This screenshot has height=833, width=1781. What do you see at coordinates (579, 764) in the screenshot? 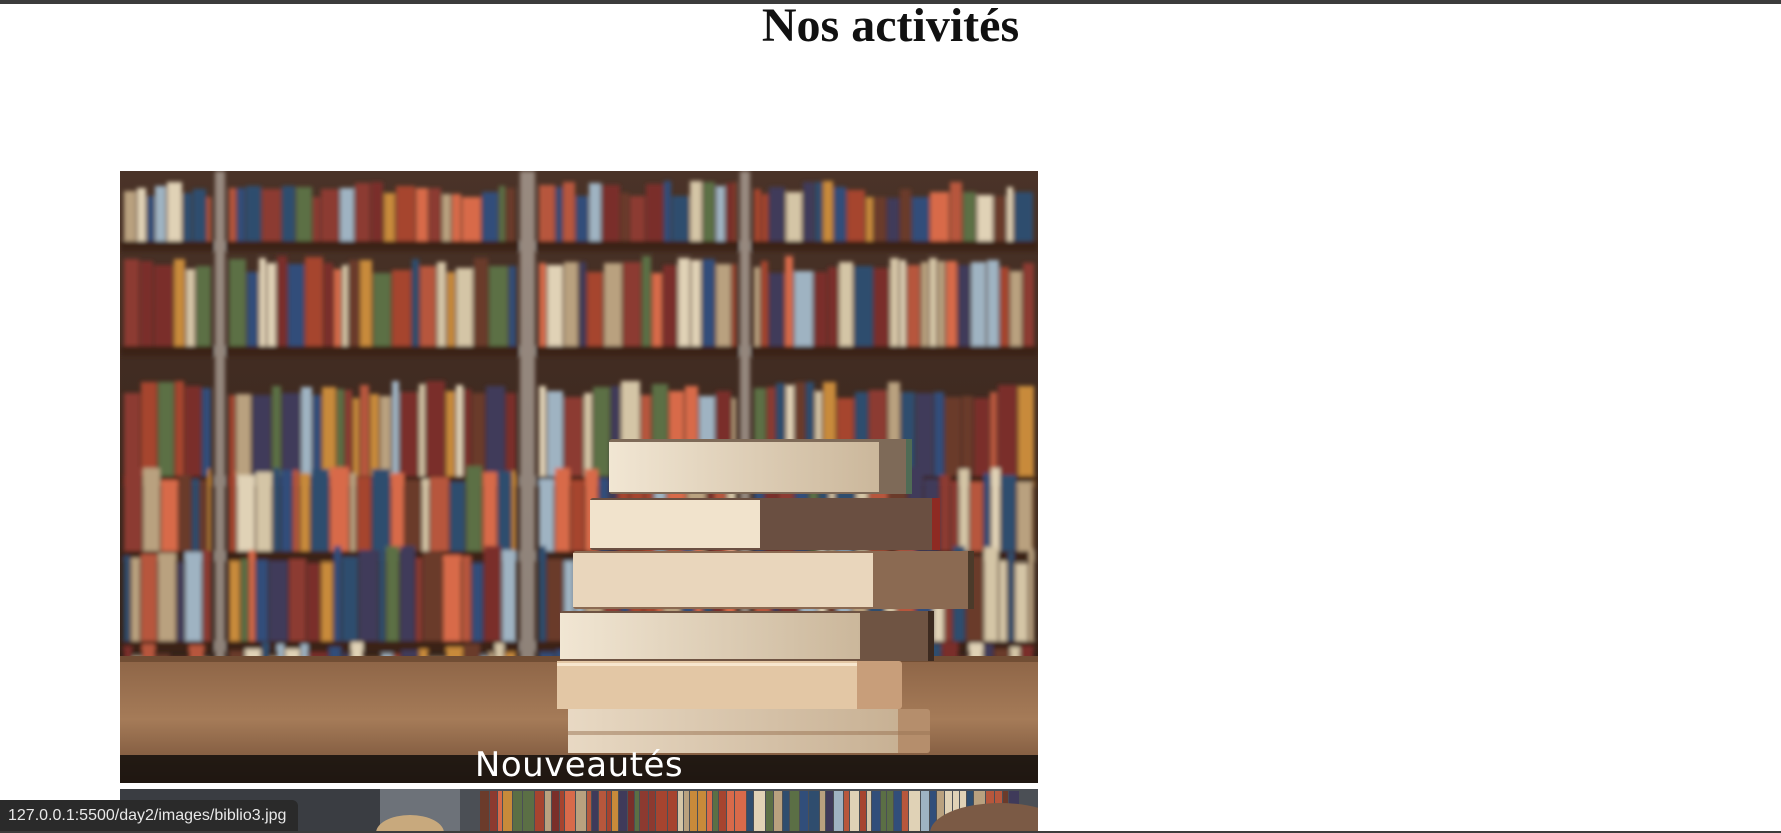
I see `activity-caption: Nouveautés` at bounding box center [579, 764].